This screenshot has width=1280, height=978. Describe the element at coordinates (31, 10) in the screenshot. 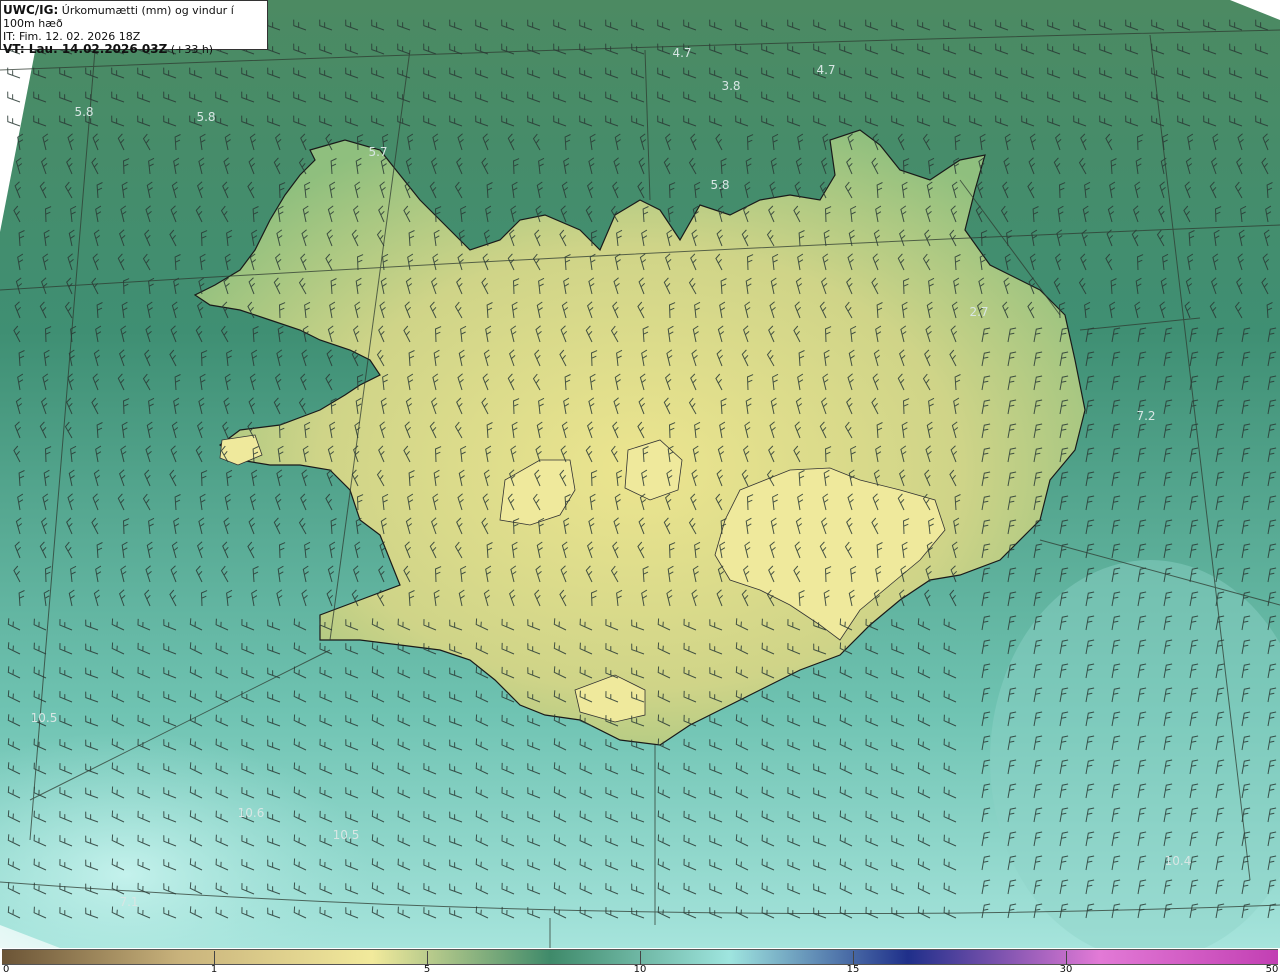

I see `model-label: UWC/IG:` at that location.